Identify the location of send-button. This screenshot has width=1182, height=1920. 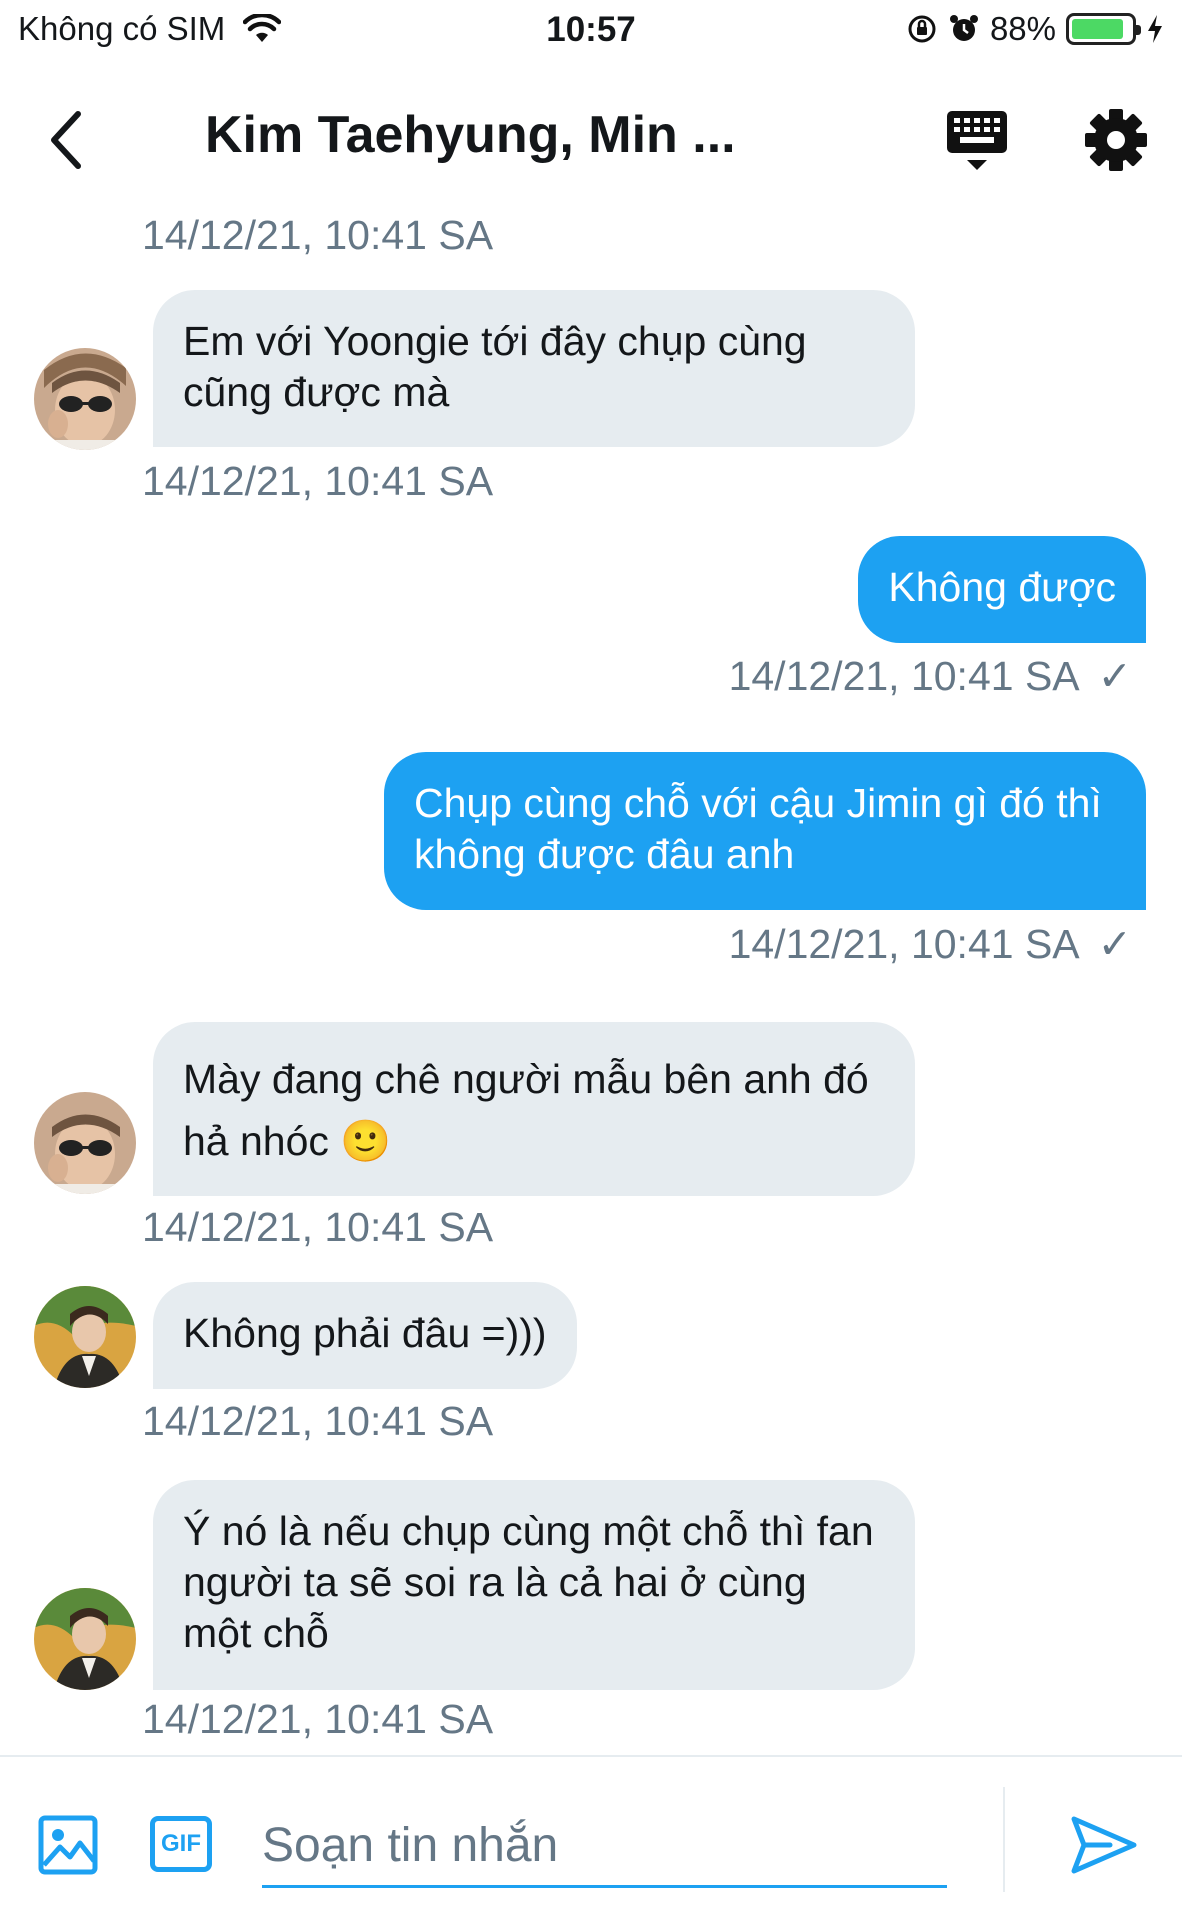
(1104, 1845).